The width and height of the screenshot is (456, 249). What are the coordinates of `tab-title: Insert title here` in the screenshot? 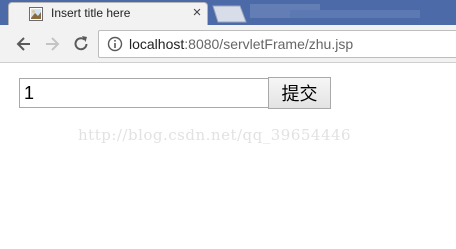 It's located at (91, 13).